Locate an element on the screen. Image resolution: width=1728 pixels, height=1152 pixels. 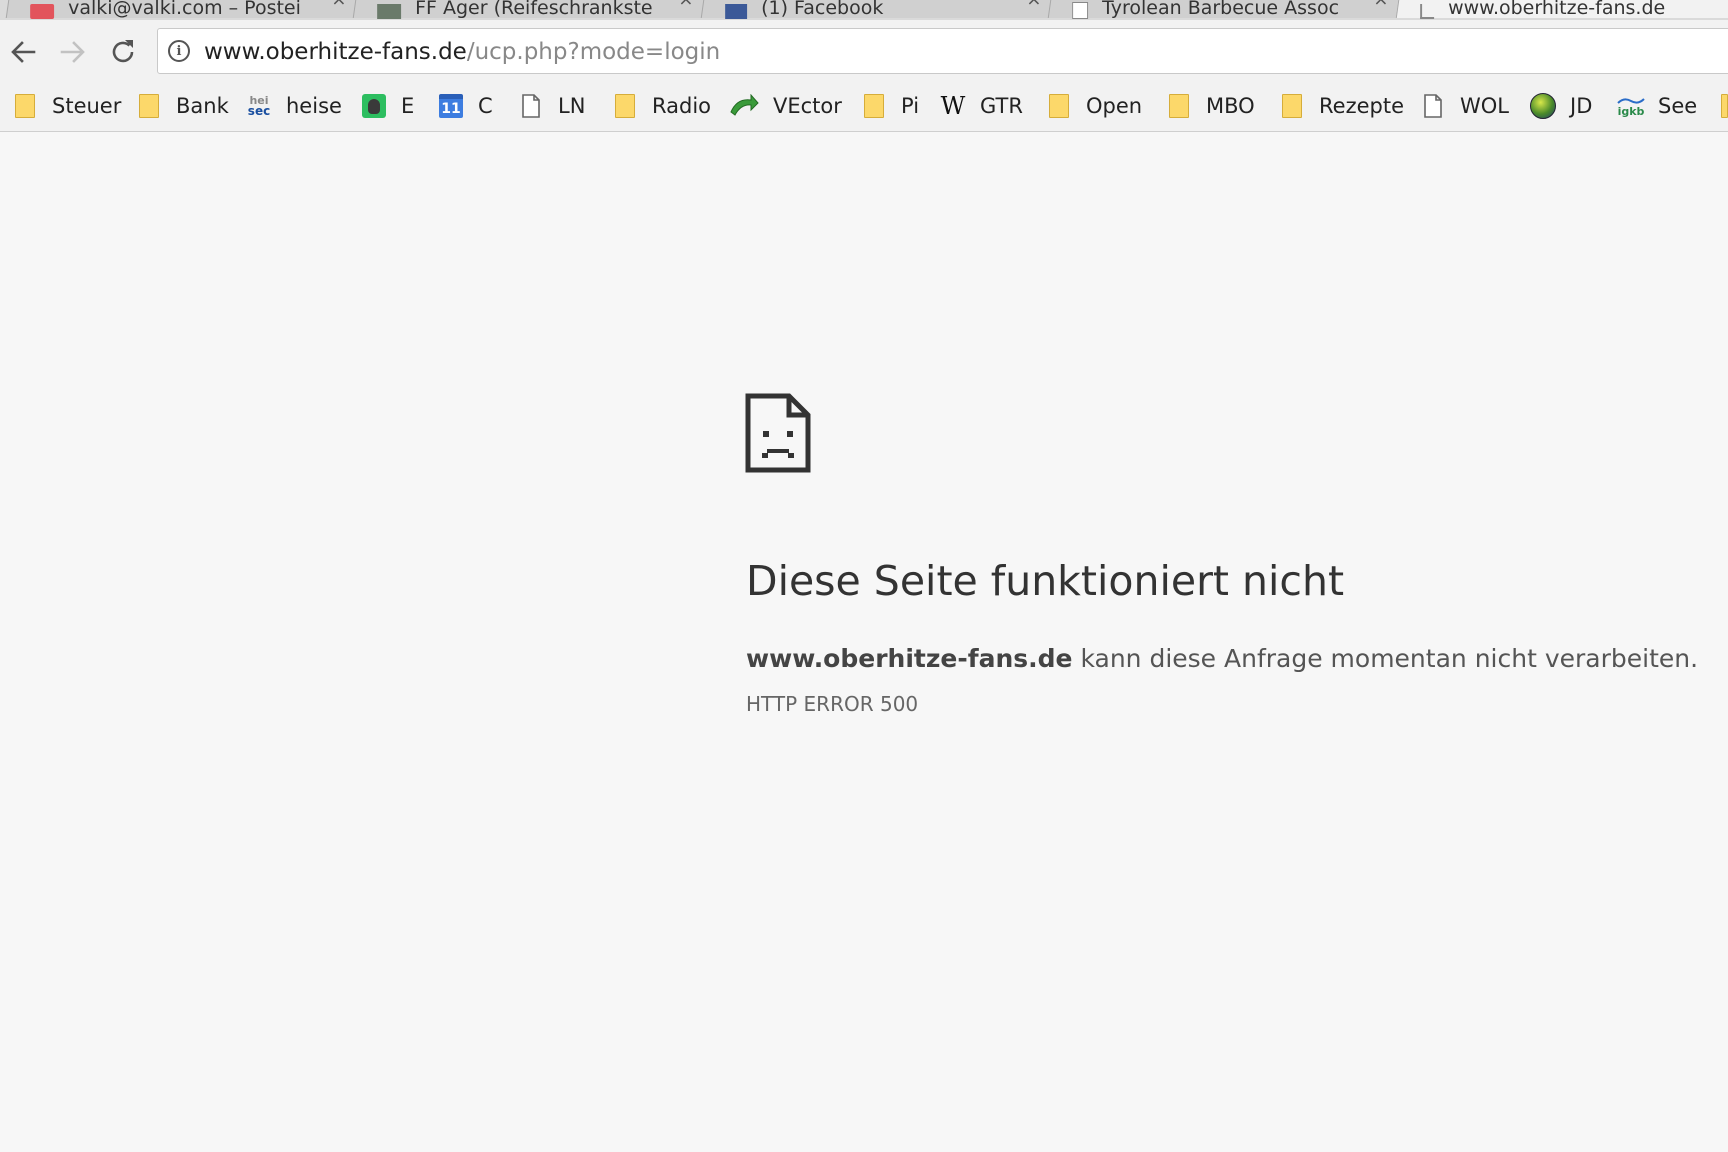
tab-ff-ager: FF Ager (Reifeschrankste × is located at coordinates (532, 9).